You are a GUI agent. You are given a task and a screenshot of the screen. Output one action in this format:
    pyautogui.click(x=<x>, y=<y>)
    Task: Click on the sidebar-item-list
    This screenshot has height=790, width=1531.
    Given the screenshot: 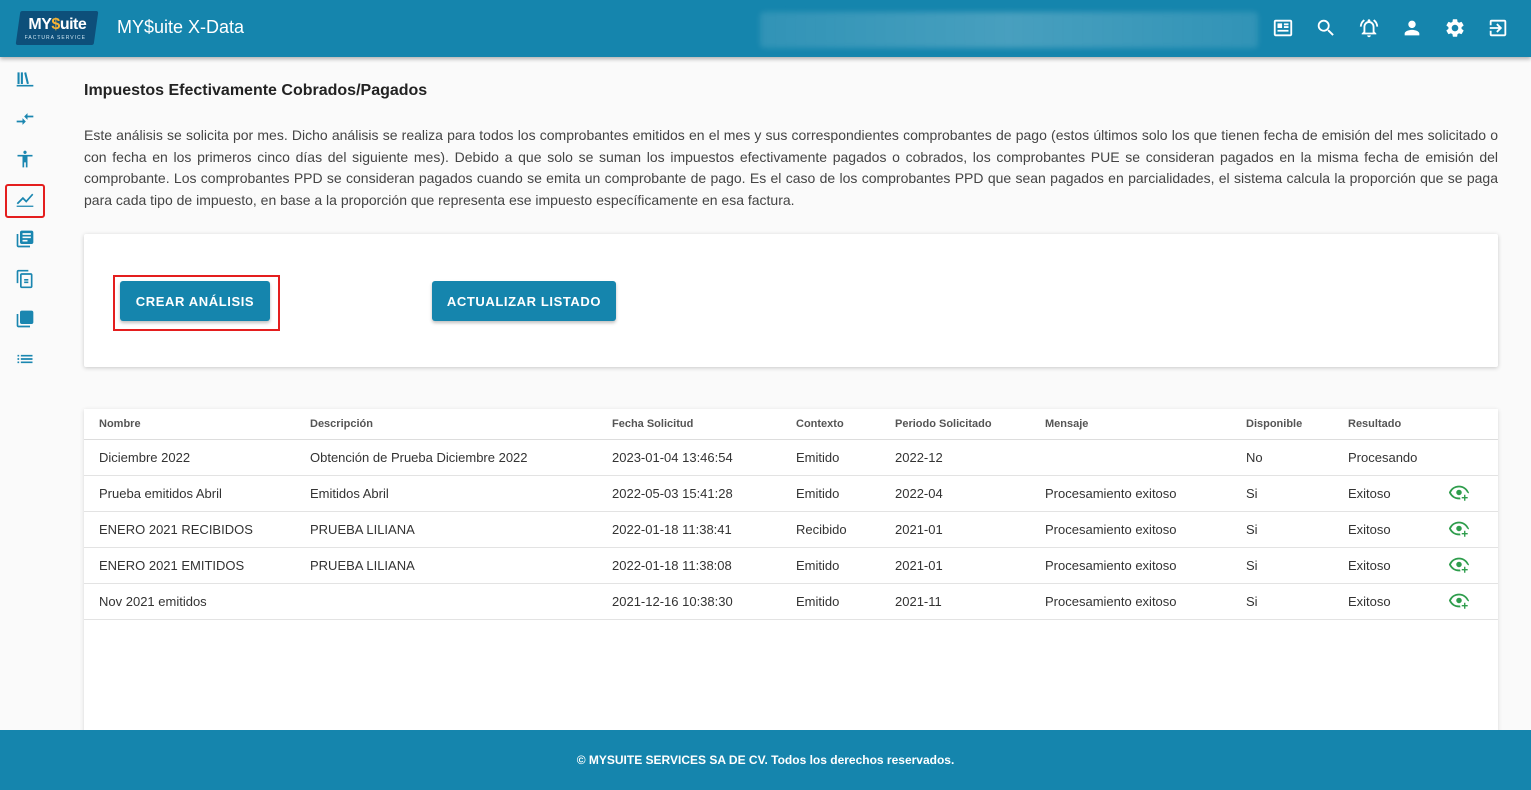 What is the action you would take?
    pyautogui.click(x=25, y=361)
    